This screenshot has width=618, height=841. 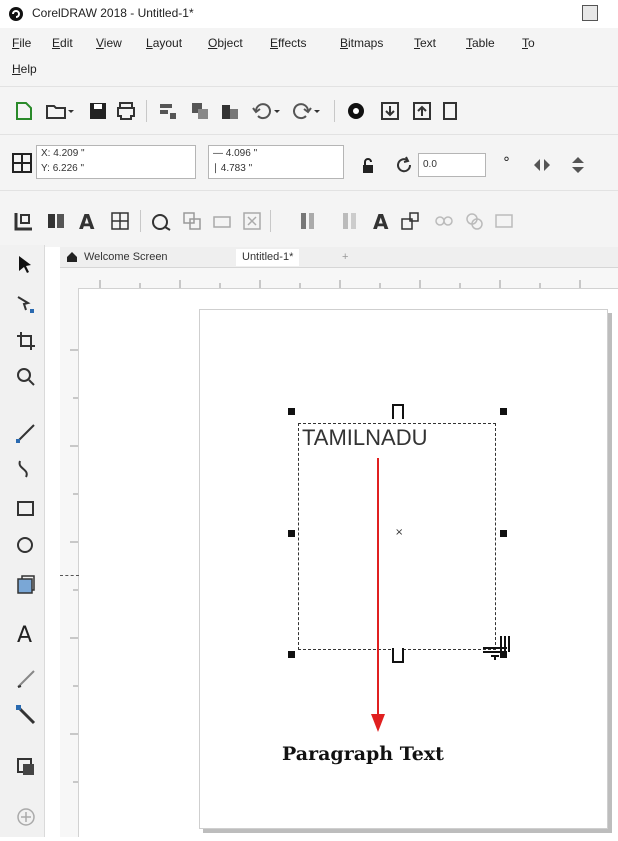 What do you see at coordinates (200, 111) in the screenshot?
I see `copy-icon` at bounding box center [200, 111].